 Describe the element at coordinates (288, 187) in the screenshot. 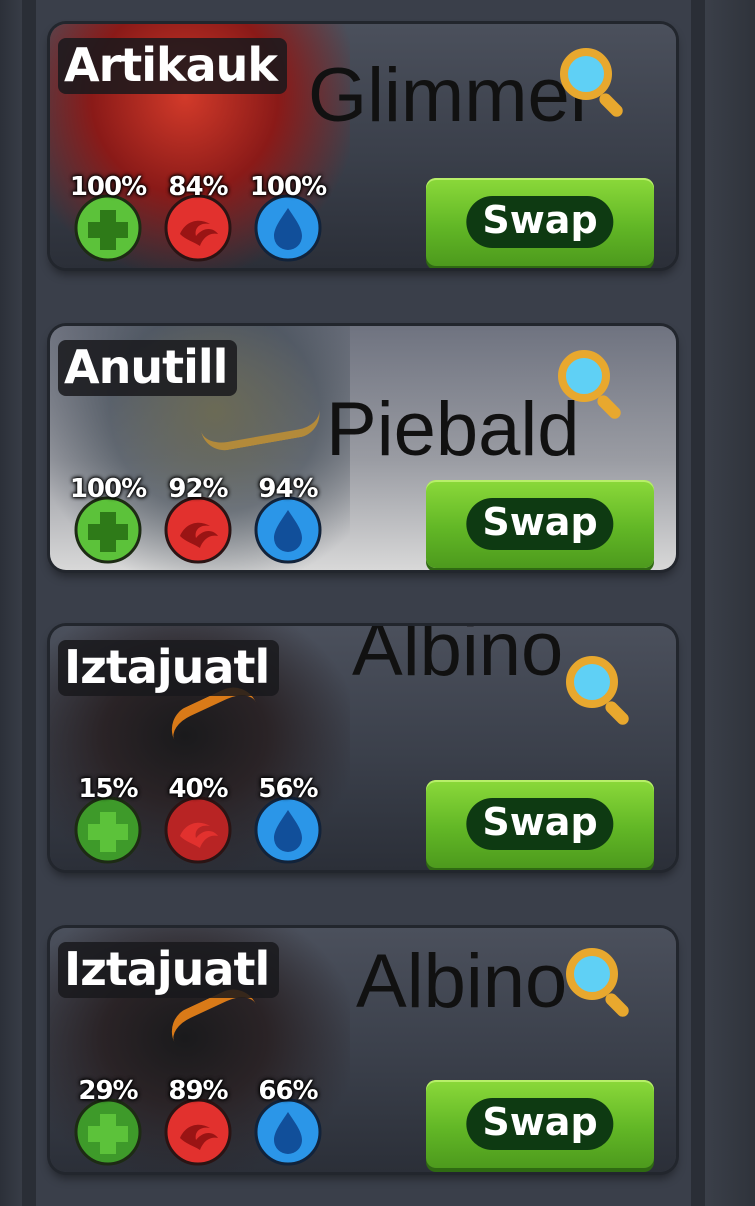

I see `energy-value: 100%` at that location.